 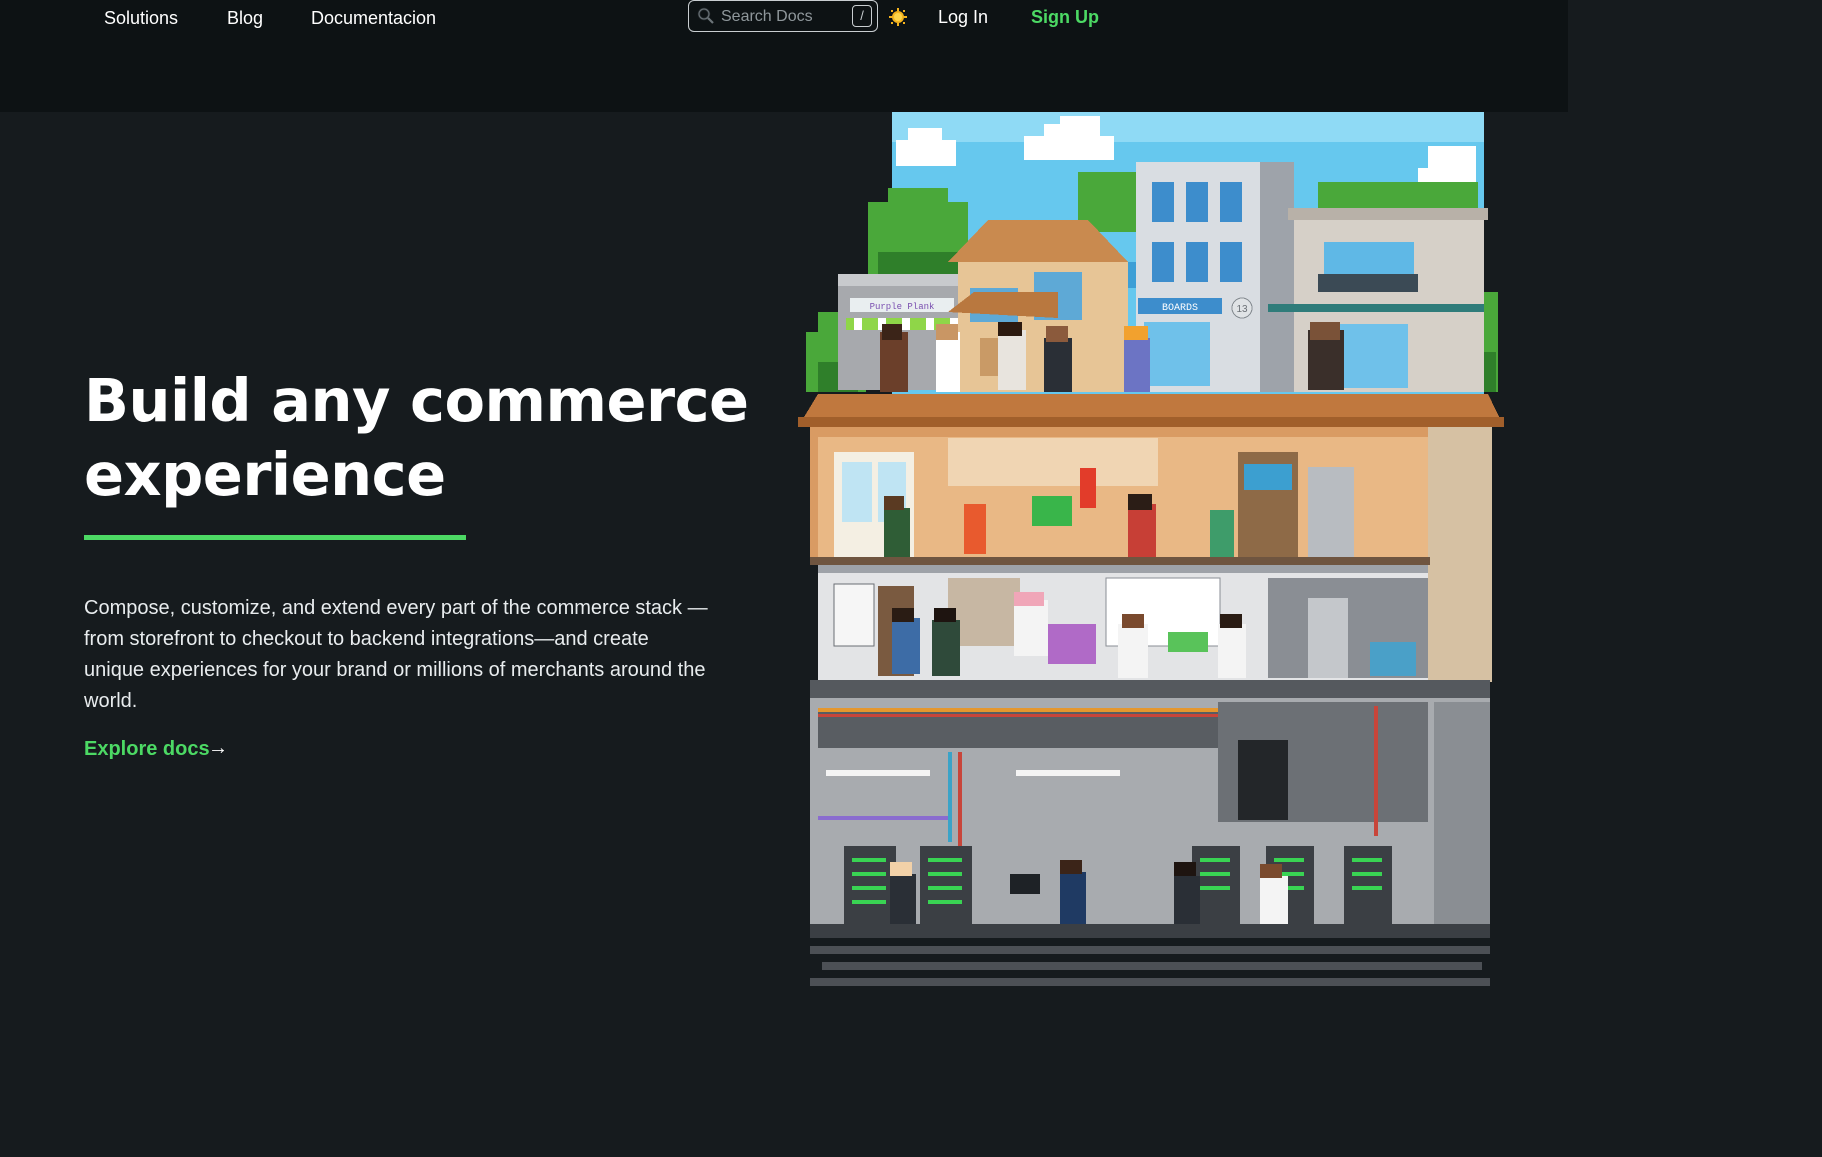 I want to click on search-docs-box: /, so click(x=783, y=16).